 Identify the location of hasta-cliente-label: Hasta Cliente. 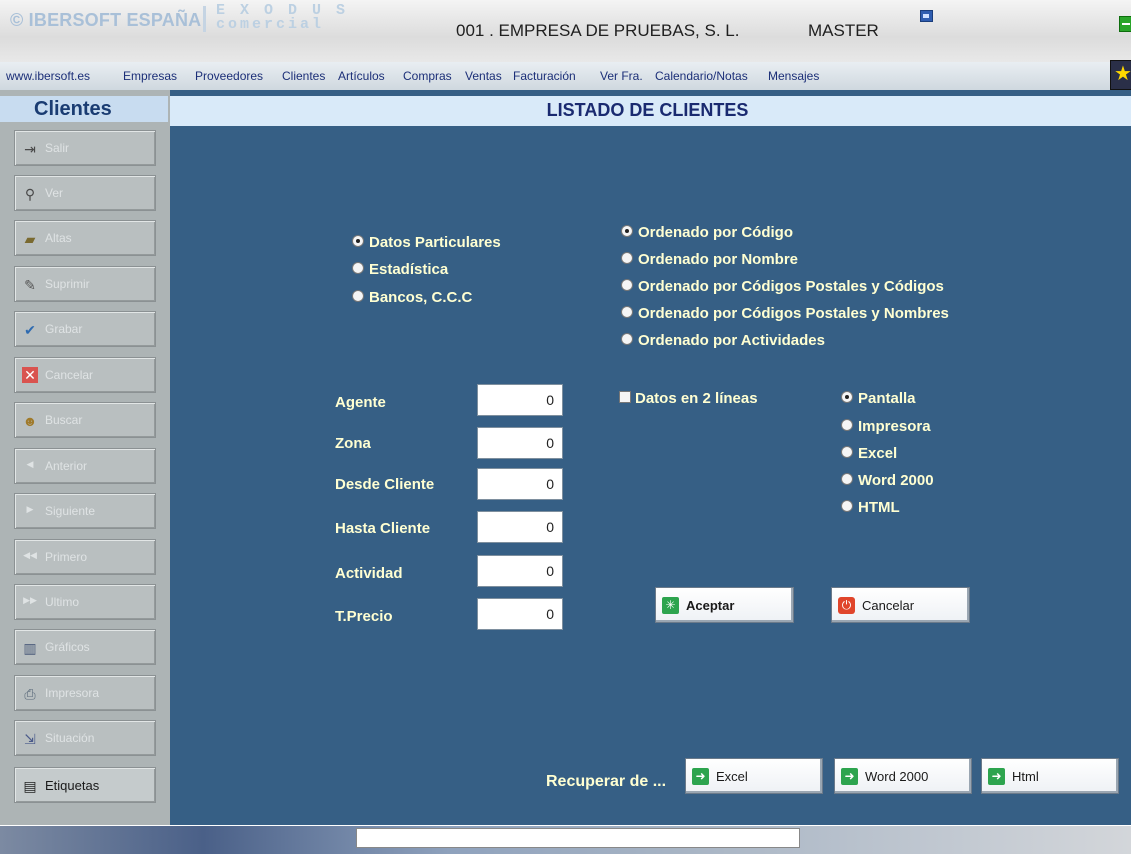
(383, 528).